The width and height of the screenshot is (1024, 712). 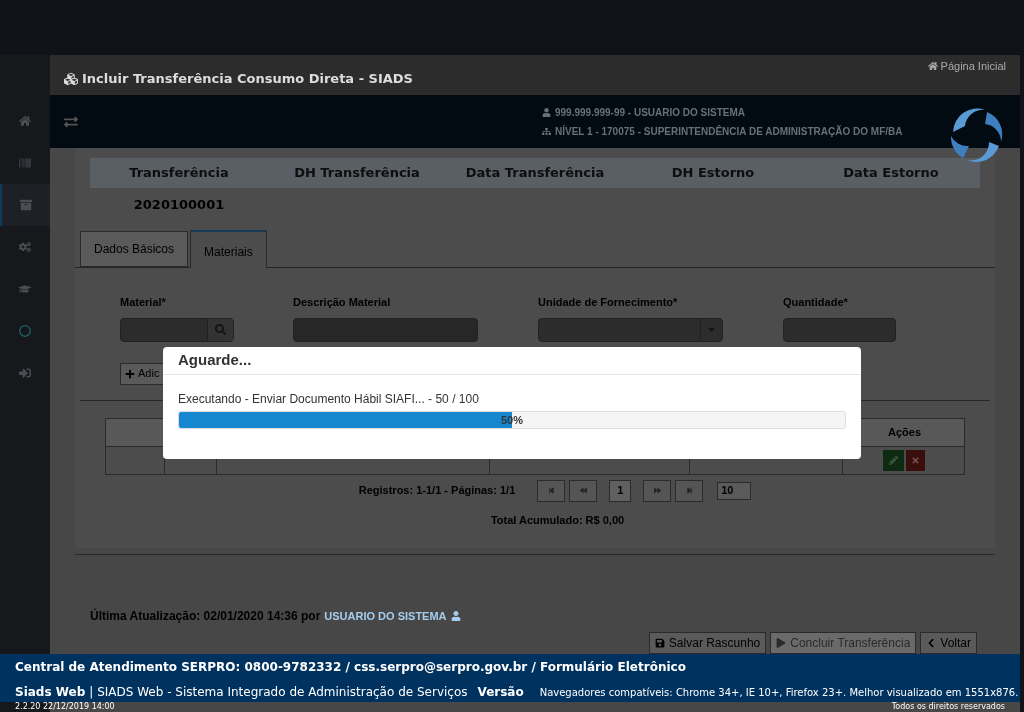 What do you see at coordinates (278, 692) in the screenshot?
I see `system-name: | SIADS Web - Sistema Integrado de Administração de Serviços` at bounding box center [278, 692].